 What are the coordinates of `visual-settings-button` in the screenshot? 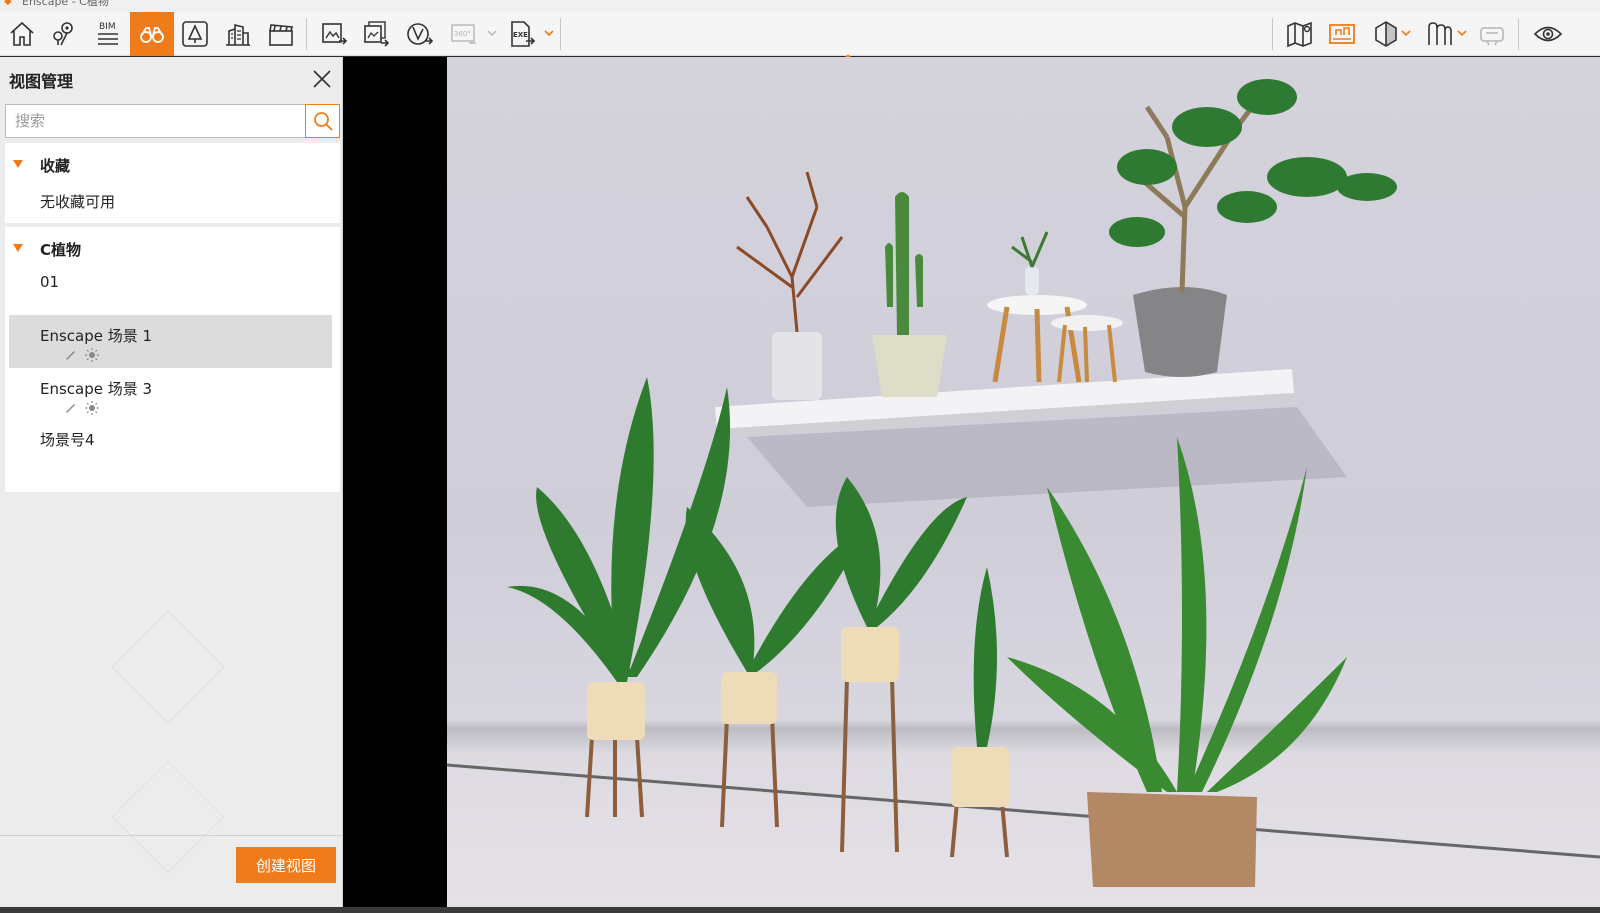 It's located at (1548, 34).